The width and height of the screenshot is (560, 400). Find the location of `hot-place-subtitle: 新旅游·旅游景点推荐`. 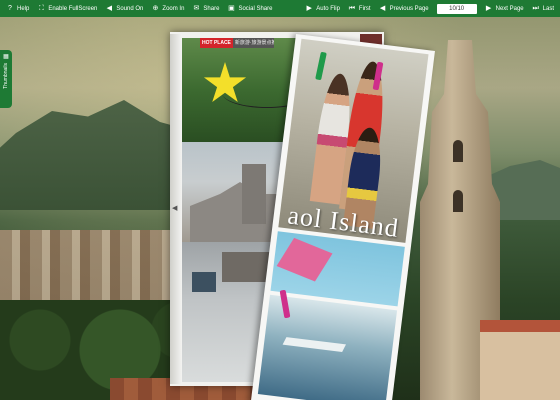

hot-place-subtitle: 新旅游·旅游景点推荐 is located at coordinates (253, 43).